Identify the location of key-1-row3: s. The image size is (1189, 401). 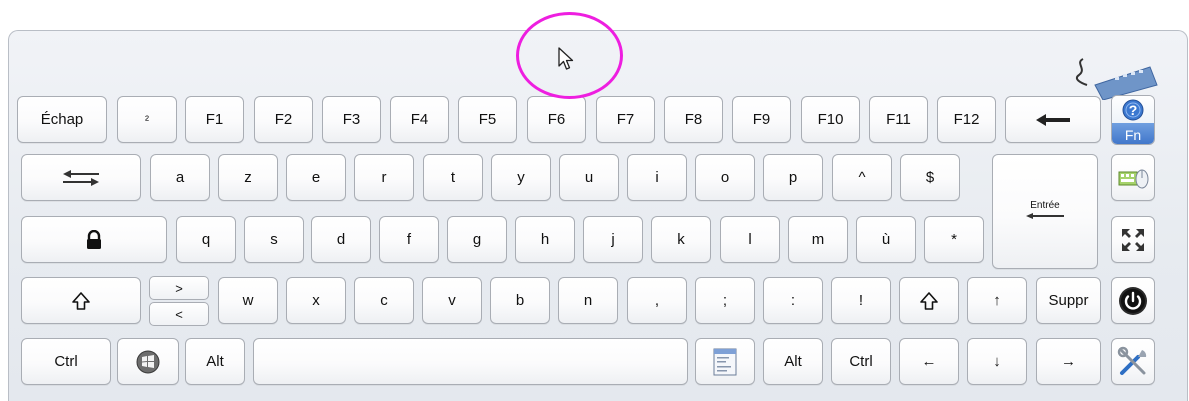
(274, 239).